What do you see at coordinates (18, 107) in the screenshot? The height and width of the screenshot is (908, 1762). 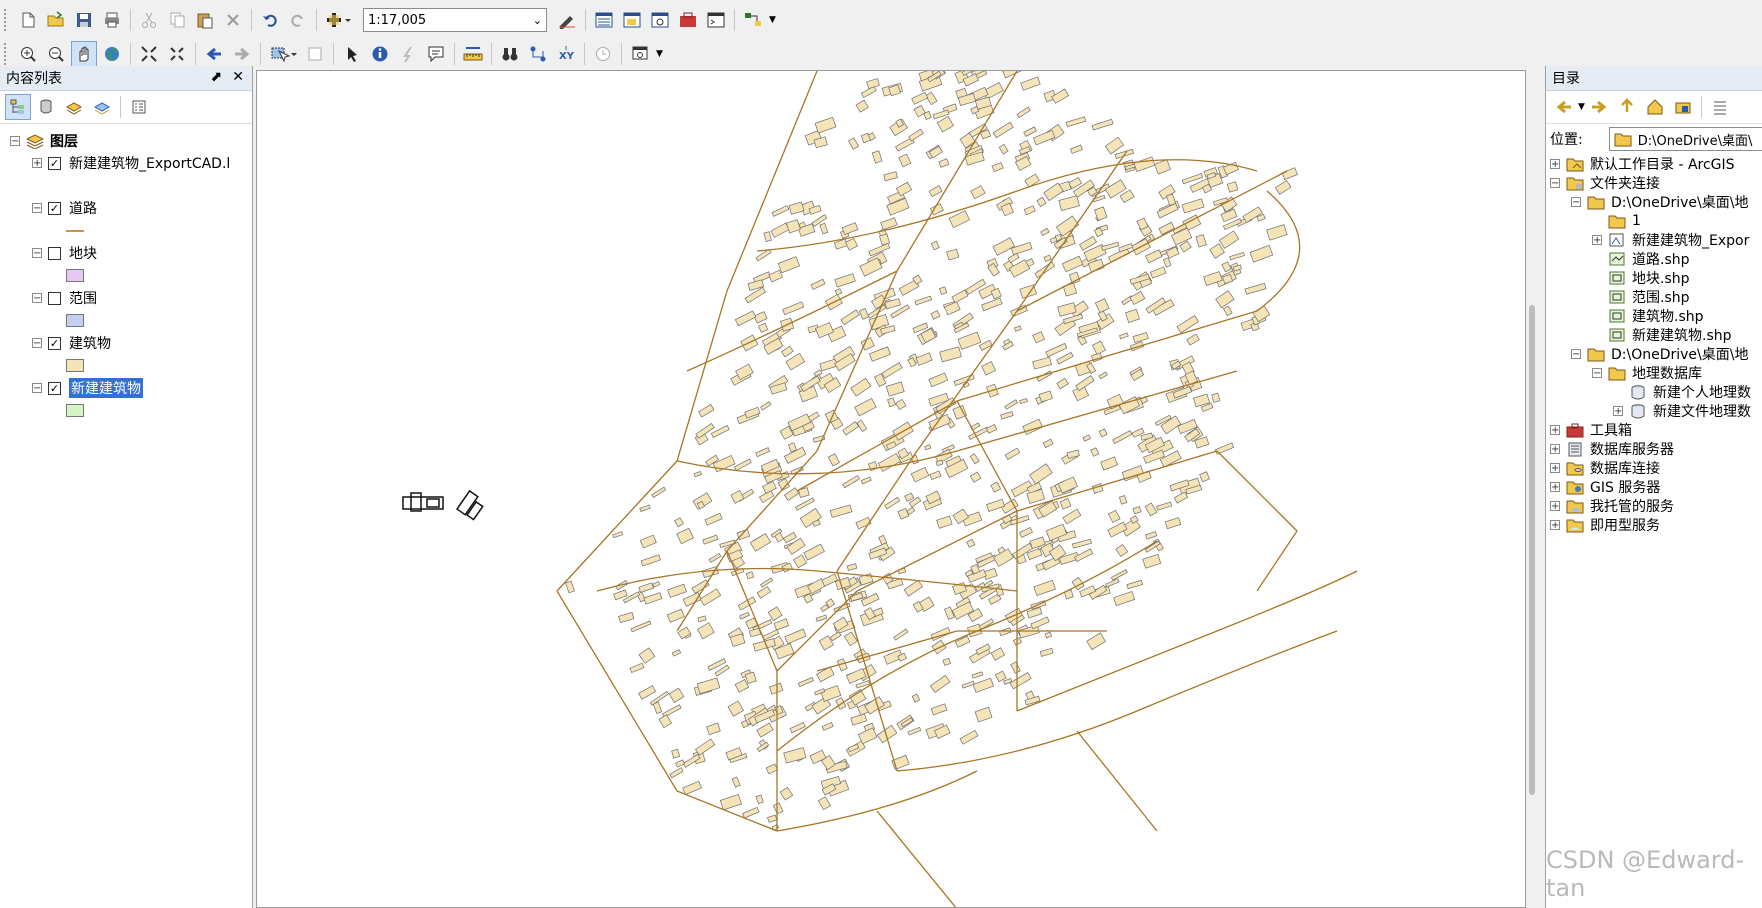 I see `list-by-drawing-order-icon` at bounding box center [18, 107].